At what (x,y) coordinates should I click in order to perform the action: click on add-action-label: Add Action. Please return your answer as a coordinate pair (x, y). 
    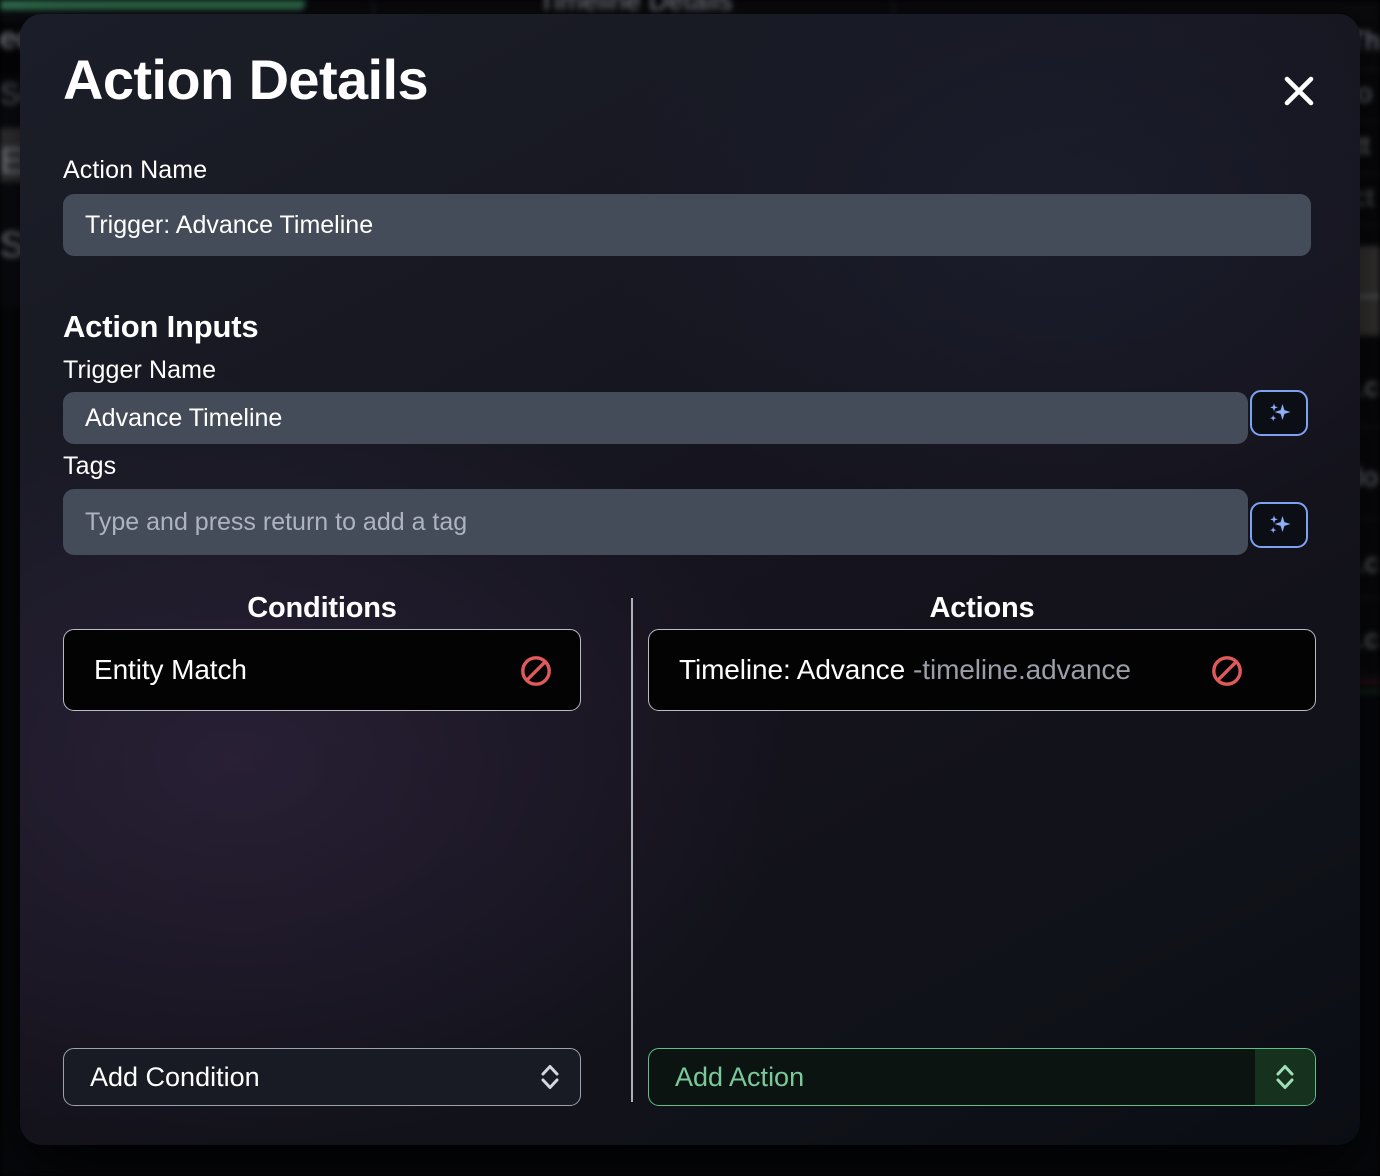
    Looking at the image, I should click on (740, 1076).